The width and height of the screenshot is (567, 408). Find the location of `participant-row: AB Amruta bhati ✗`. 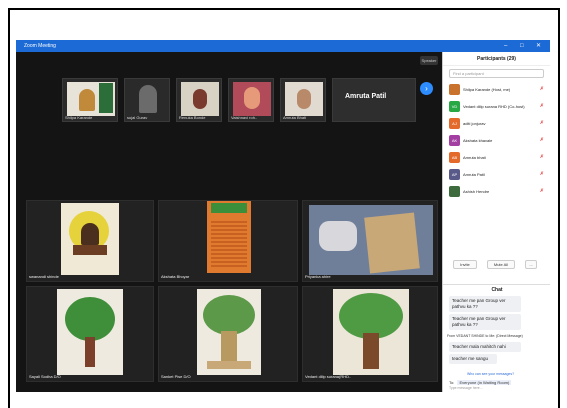

participant-row: AB Amruta bhati ✗ is located at coordinates (496, 157).